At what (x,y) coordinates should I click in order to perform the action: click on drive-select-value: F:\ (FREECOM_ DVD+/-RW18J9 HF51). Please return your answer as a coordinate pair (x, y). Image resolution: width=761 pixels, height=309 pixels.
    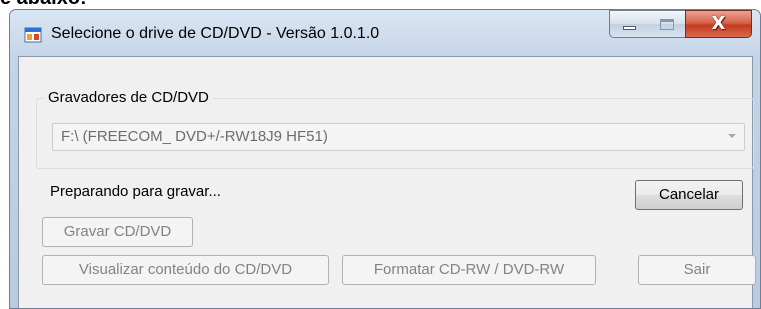
    Looking at the image, I should click on (194, 136).